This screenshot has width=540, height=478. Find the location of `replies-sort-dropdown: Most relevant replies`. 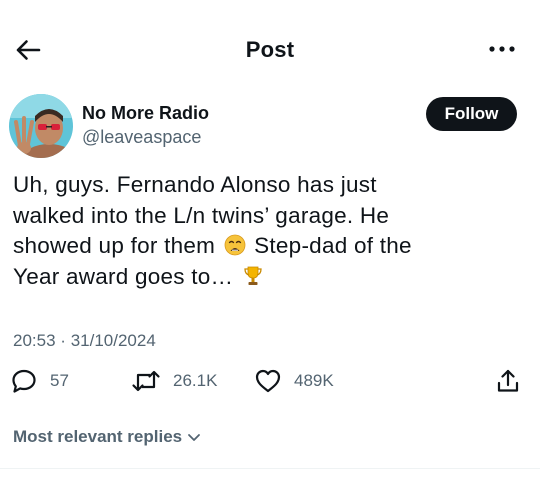

replies-sort-dropdown: Most relevant replies is located at coordinates (108, 437).